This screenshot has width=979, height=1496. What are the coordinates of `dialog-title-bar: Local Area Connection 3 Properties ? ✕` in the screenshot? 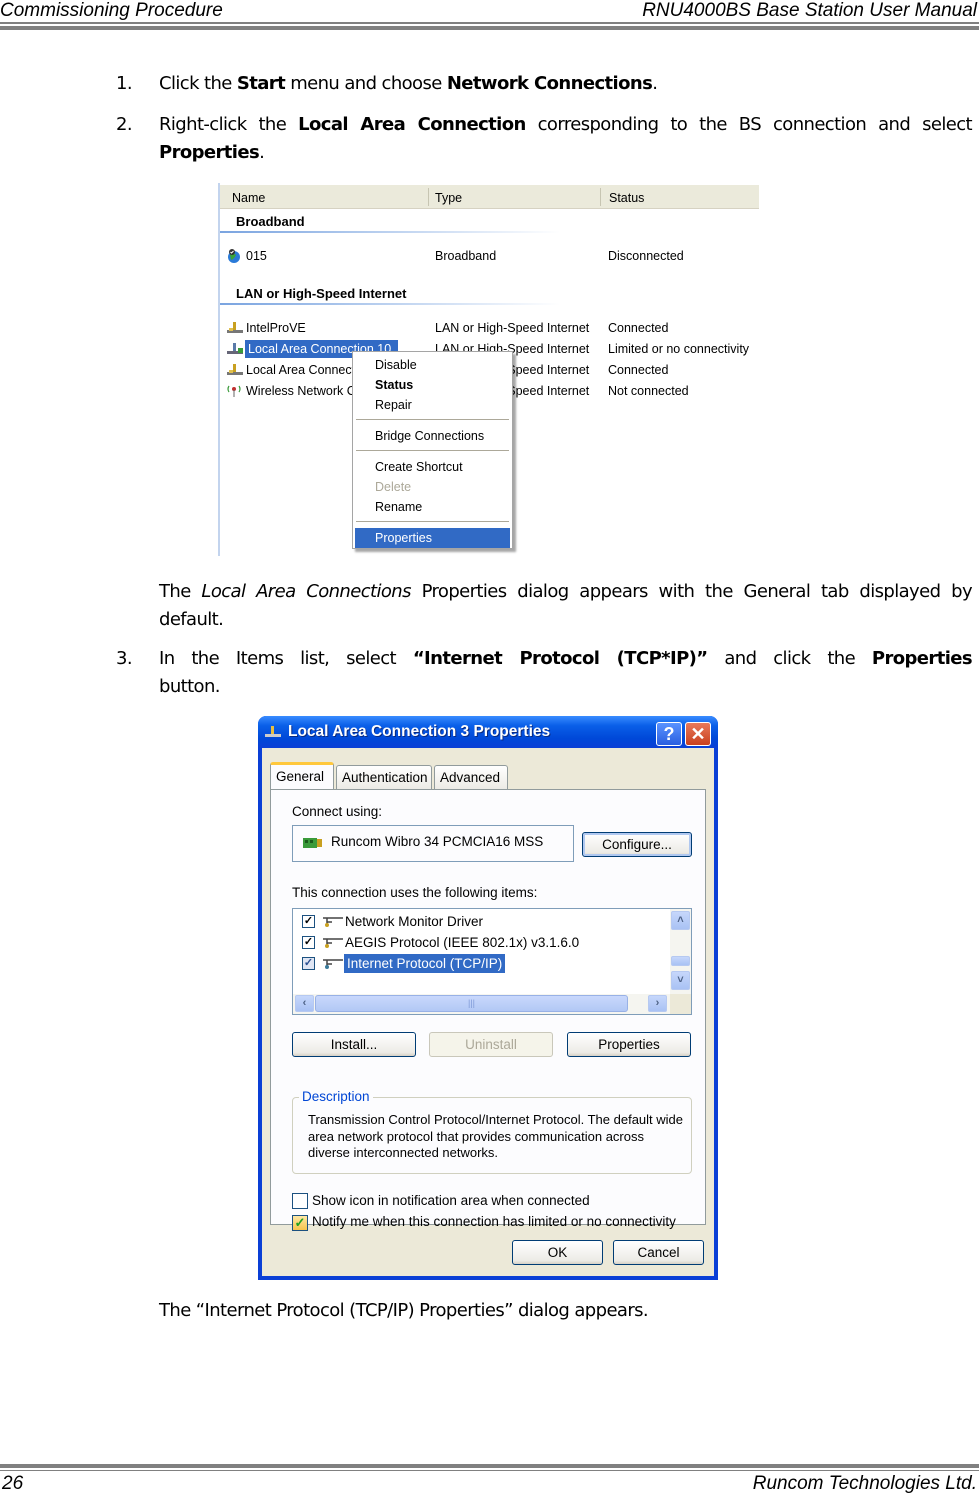 It's located at (488, 732).